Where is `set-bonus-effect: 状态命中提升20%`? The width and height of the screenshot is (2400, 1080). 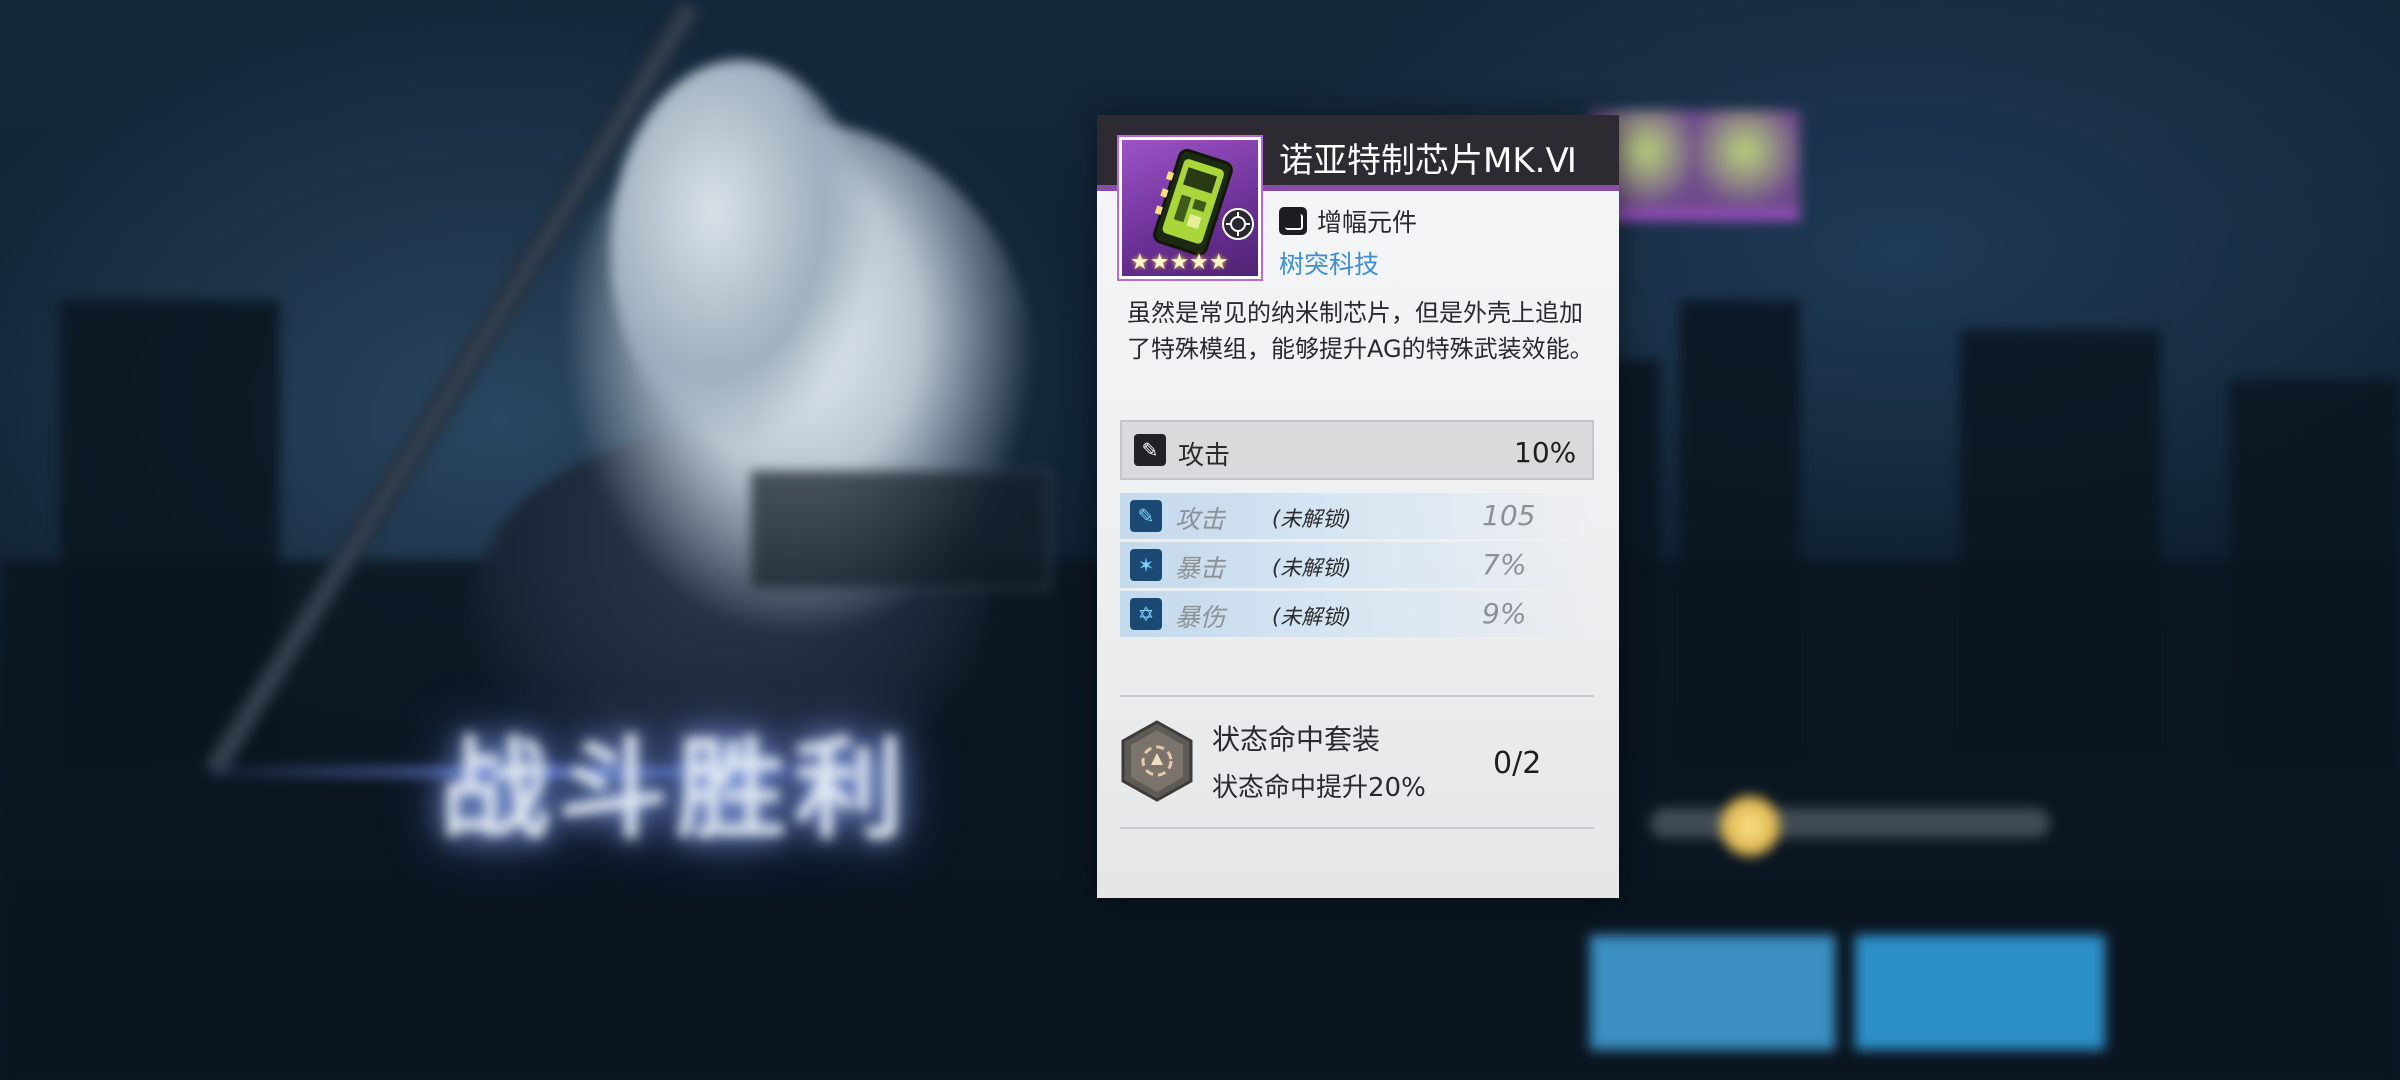
set-bonus-effect: 状态命中提升20% is located at coordinates (1319, 788).